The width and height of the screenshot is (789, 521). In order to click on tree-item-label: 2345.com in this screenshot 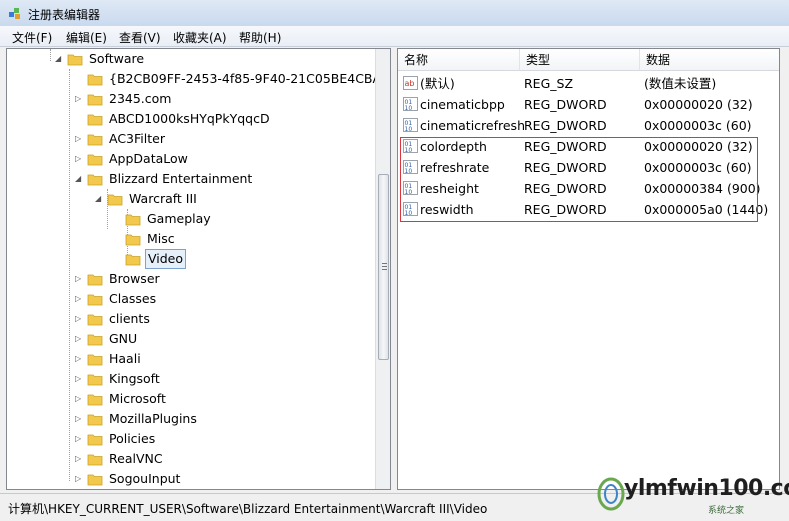, I will do `click(140, 98)`.